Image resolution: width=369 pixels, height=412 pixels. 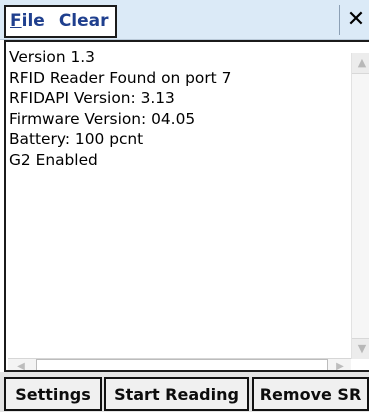 I want to click on scroll-right-arrow-icon: ▶, so click(x=340, y=364).